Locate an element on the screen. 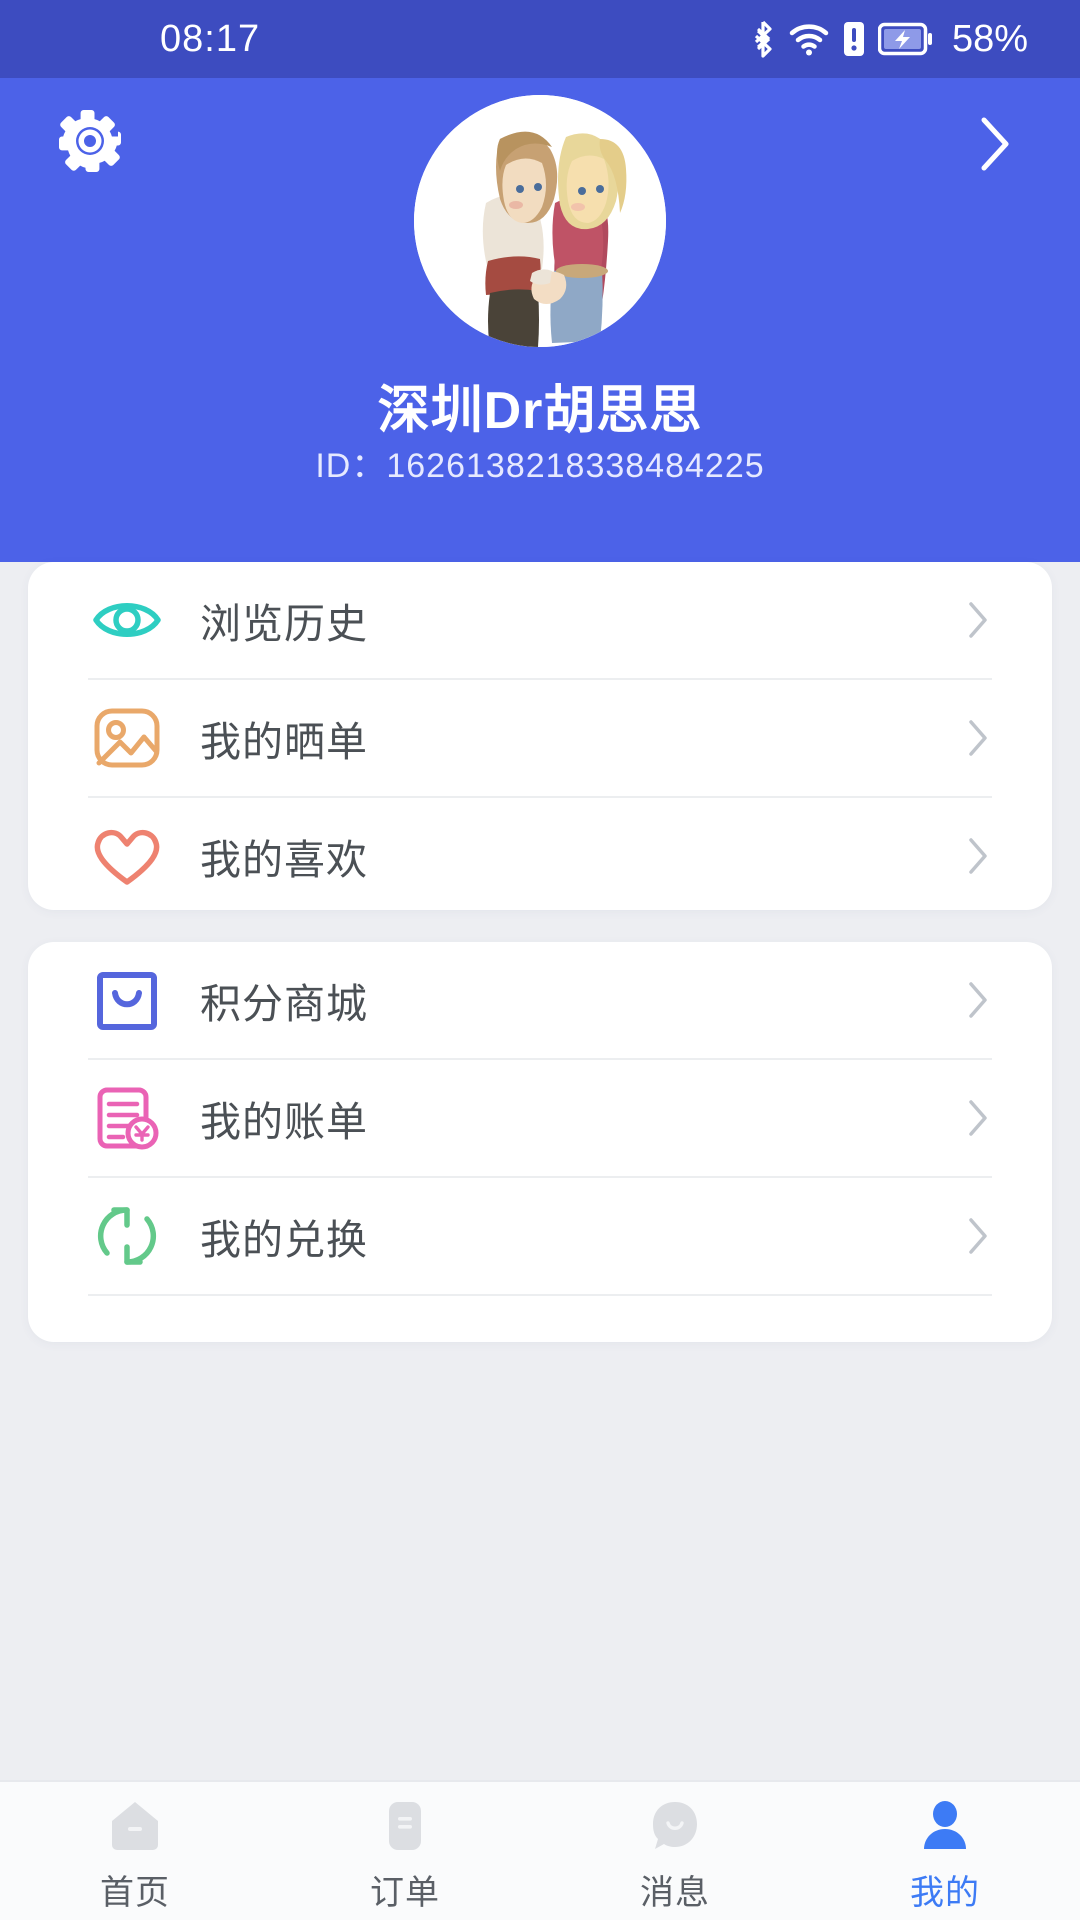  menu-item-label: 积分商城 is located at coordinates (284, 1004).